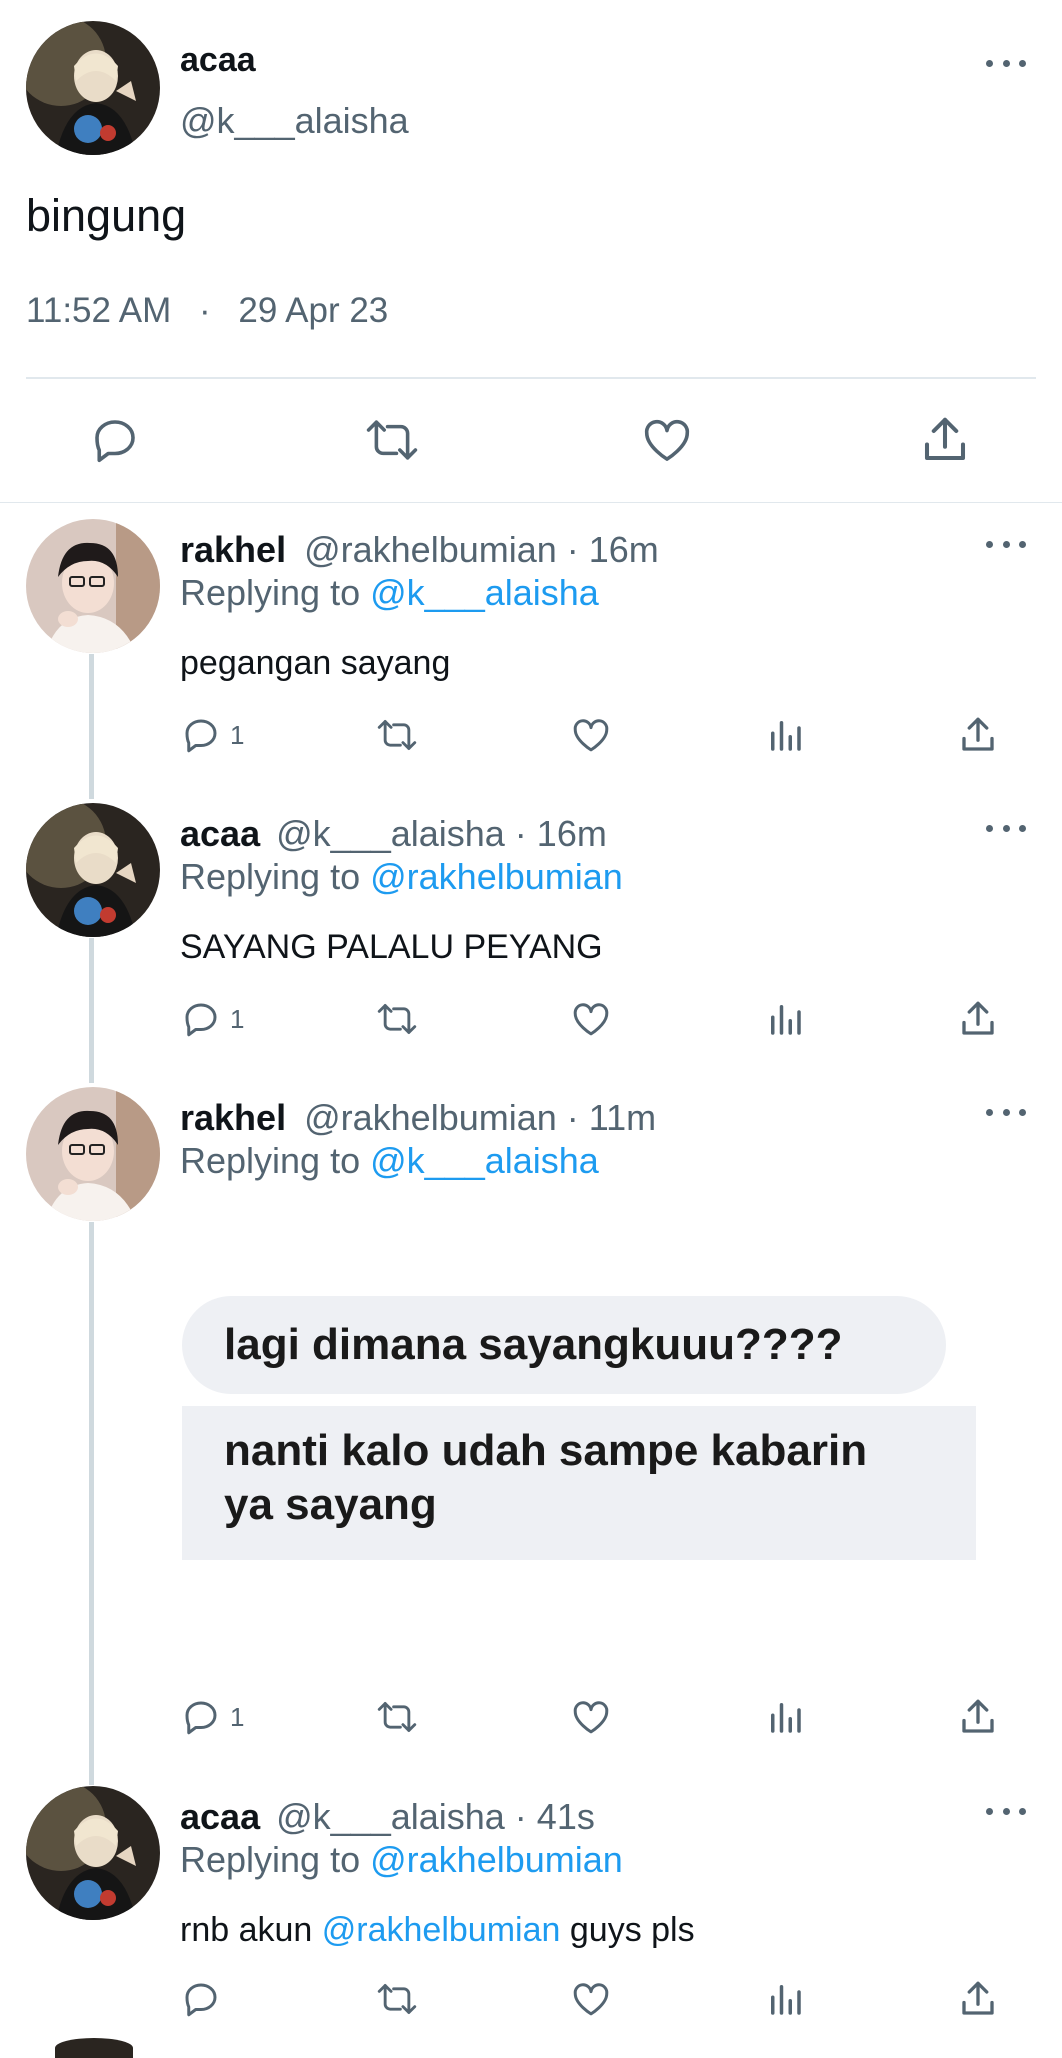 The height and width of the screenshot is (2058, 1062). Describe the element at coordinates (632, 1930) in the screenshot. I see `reply-text-part: guys pls` at that location.